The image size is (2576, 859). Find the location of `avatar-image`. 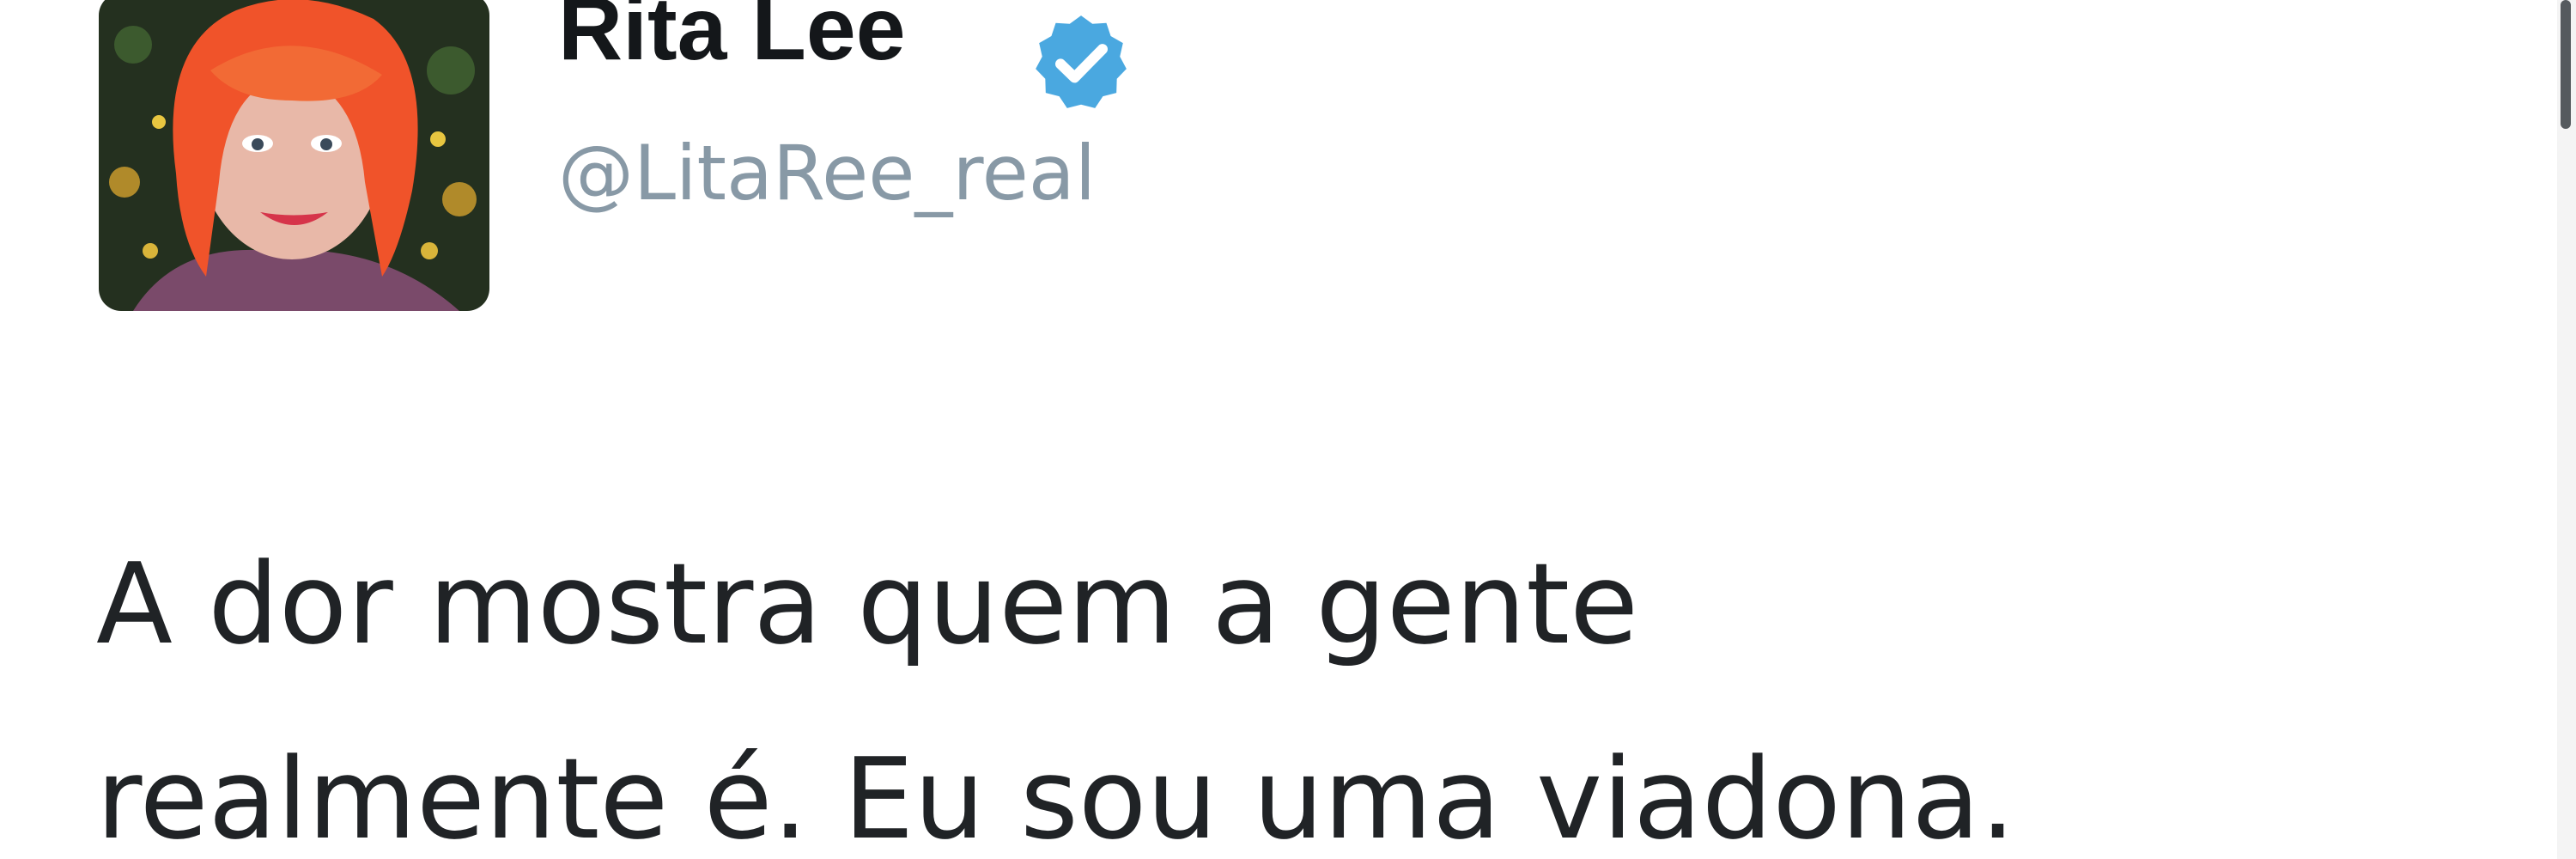

avatar-image is located at coordinates (294, 156).